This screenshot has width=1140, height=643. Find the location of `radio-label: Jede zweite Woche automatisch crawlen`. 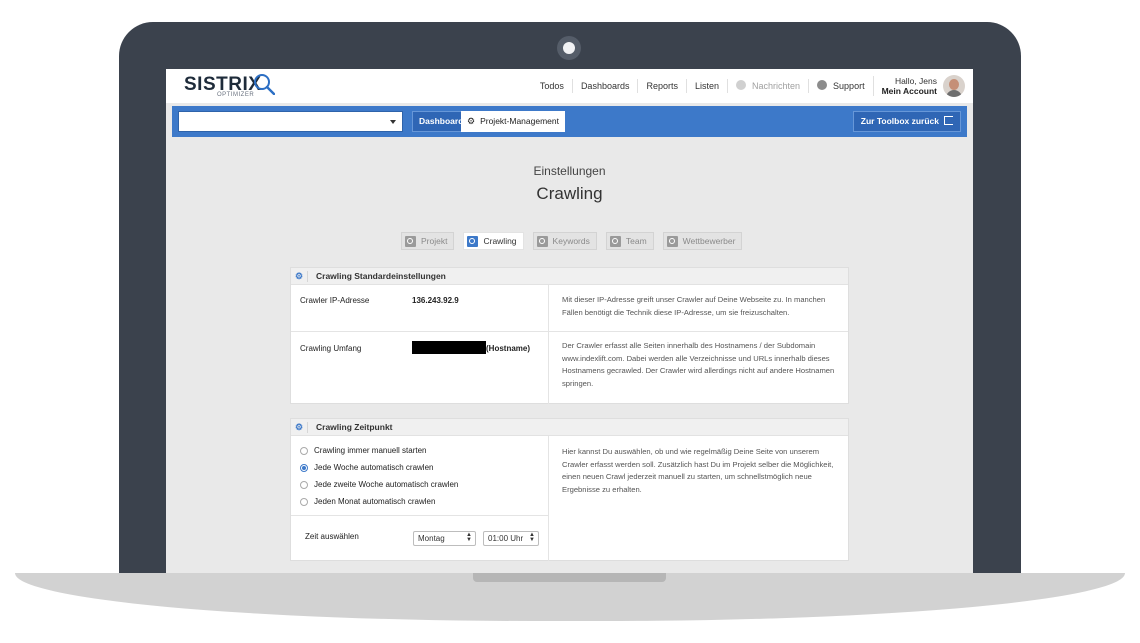

radio-label: Jede zweite Woche automatisch crawlen is located at coordinates (386, 484).